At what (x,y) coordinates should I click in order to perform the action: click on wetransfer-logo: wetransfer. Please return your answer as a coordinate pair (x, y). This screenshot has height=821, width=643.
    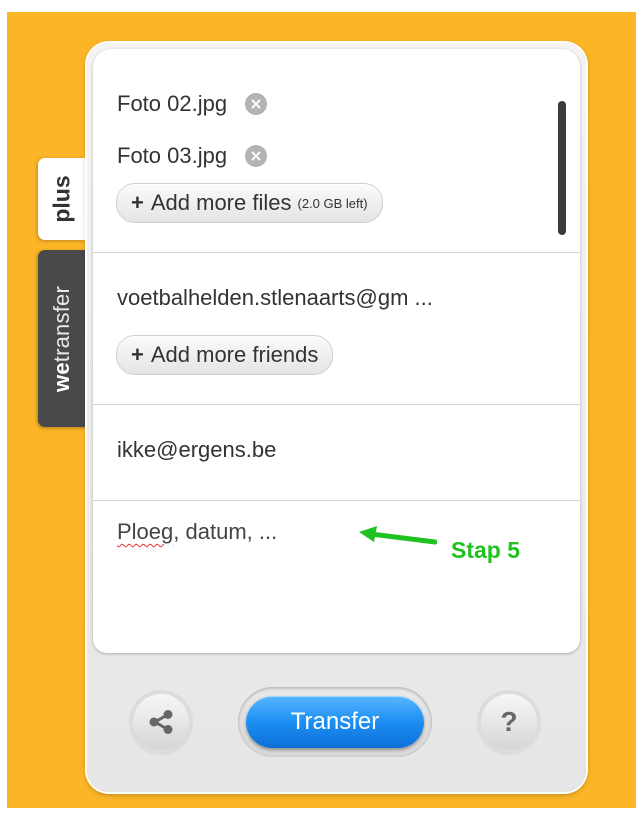
    Looking at the image, I should click on (61, 338).